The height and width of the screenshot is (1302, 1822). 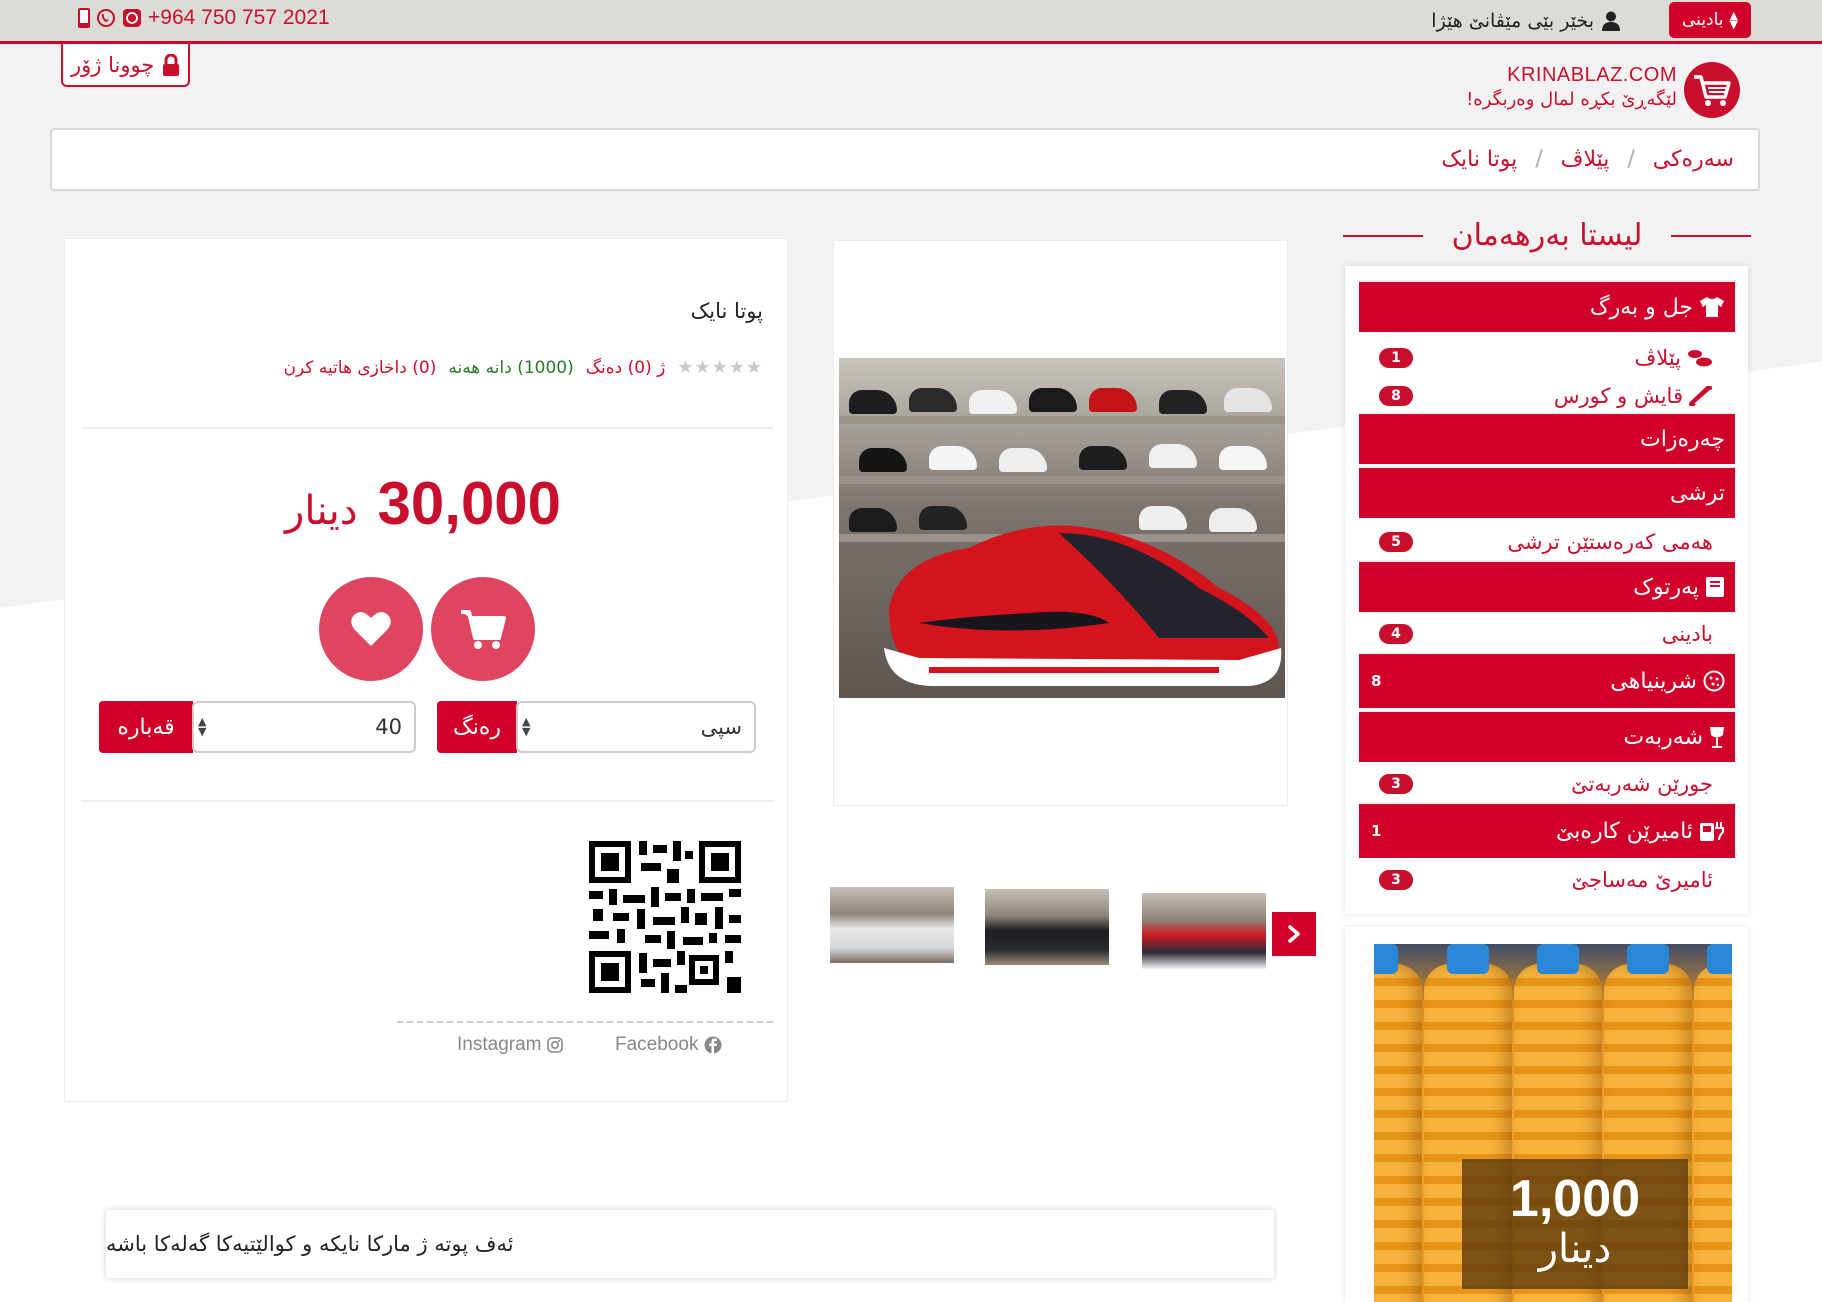 What do you see at coordinates (1547, 830) in the screenshot?
I see `sidebar-item-appliances: ئامیرێن کارەبێ 1` at bounding box center [1547, 830].